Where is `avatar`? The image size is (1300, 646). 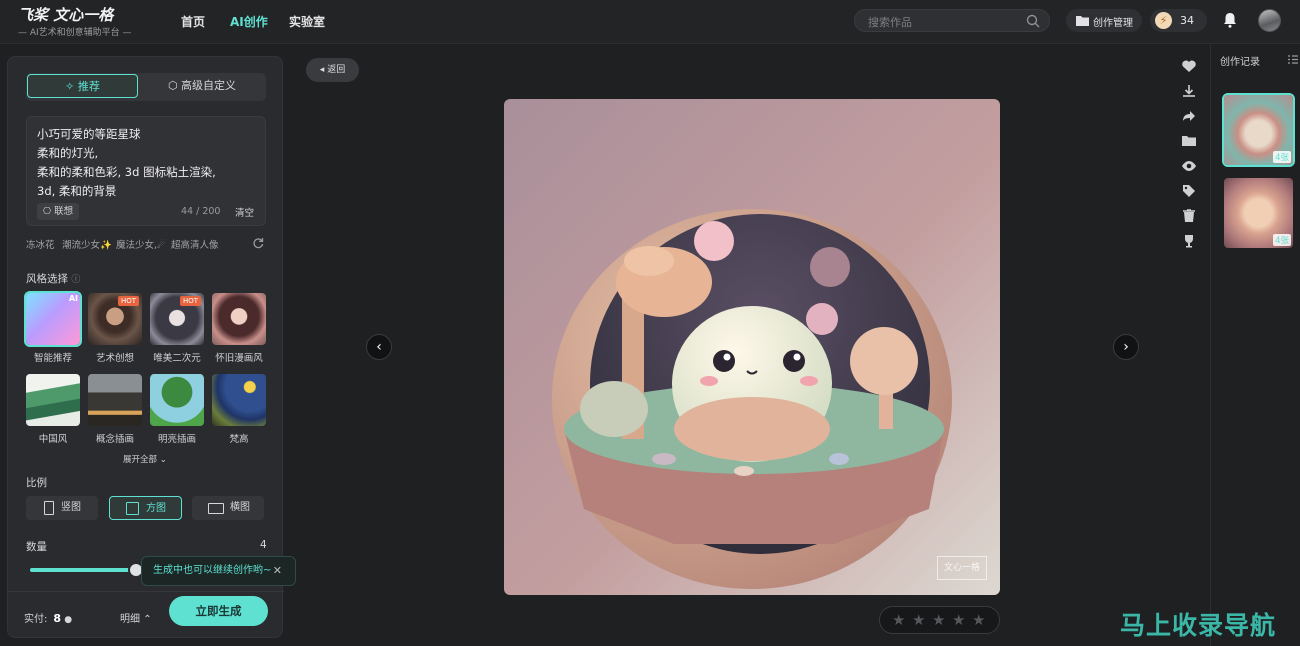 avatar is located at coordinates (1269, 20).